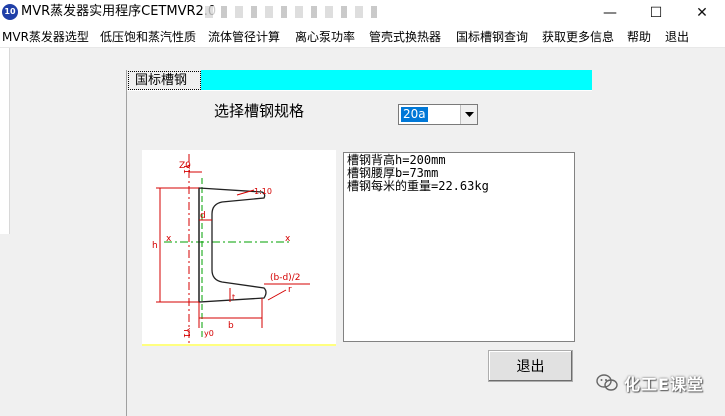 The height and width of the screenshot is (416, 725). Describe the element at coordinates (285, 278) in the screenshot. I see `label-half-flange: (b-d)/2` at that location.